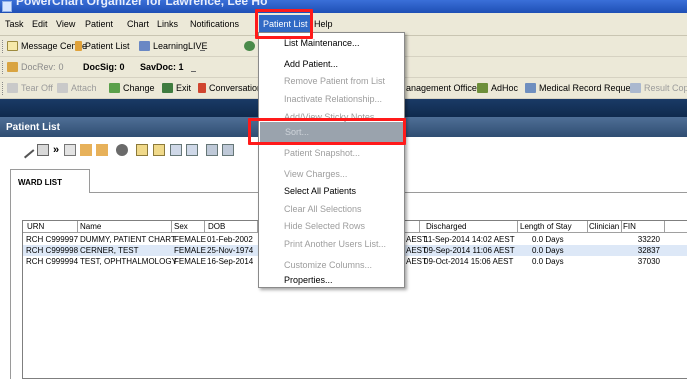 The height and width of the screenshot is (379, 687). What do you see at coordinates (128, 239) in the screenshot?
I see `cell-name: DUMMY, PATIENT CHART` at bounding box center [128, 239].